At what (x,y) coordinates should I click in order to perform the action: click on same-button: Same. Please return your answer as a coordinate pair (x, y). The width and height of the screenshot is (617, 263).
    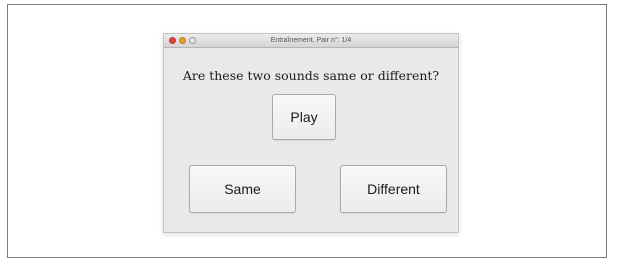
    Looking at the image, I should click on (242, 189).